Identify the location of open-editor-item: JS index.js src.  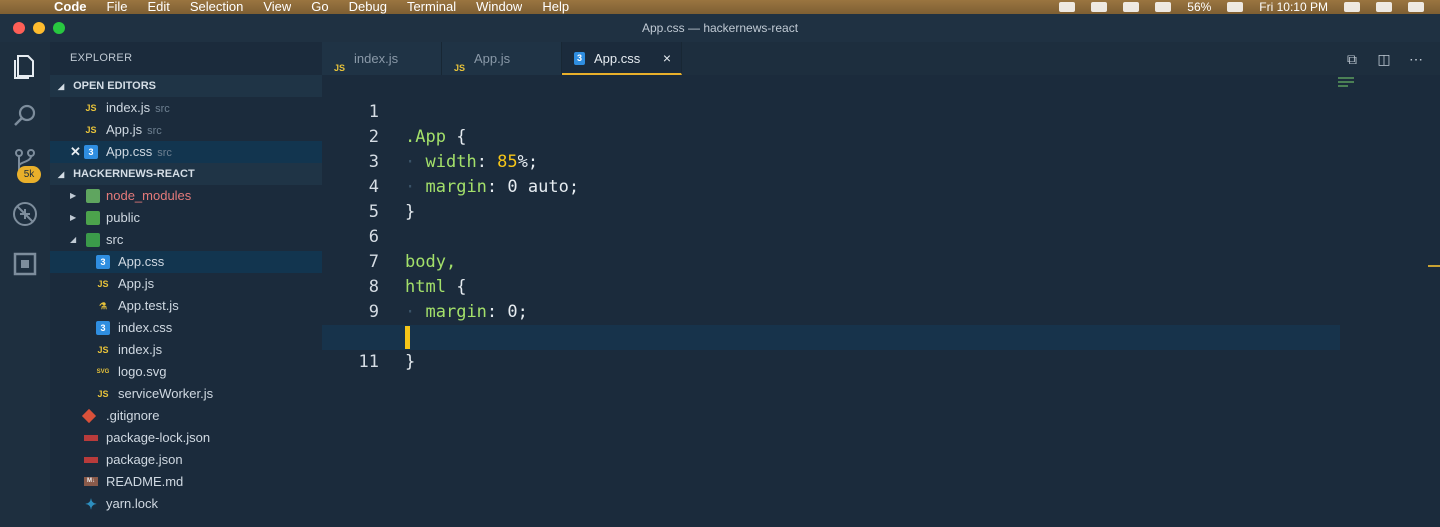
(186, 108).